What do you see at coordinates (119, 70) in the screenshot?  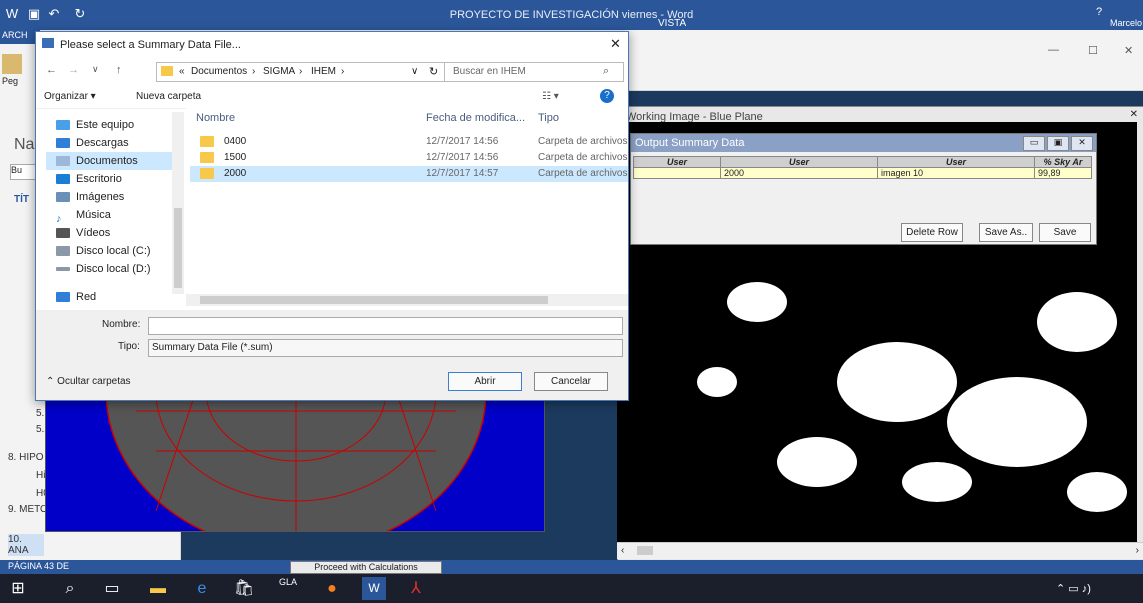 I see `up-icon: ↑` at bounding box center [119, 70].